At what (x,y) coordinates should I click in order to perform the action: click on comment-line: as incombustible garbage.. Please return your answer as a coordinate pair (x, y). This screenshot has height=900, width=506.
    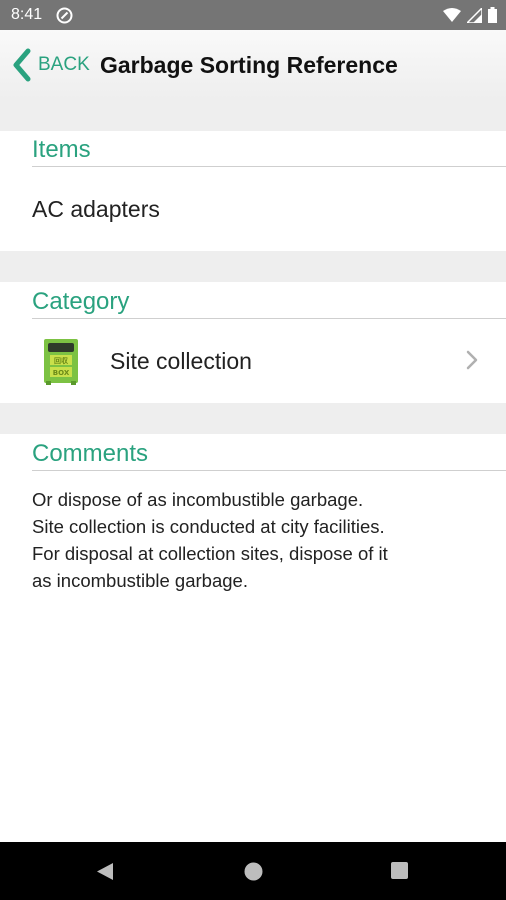
    Looking at the image, I should click on (140, 580).